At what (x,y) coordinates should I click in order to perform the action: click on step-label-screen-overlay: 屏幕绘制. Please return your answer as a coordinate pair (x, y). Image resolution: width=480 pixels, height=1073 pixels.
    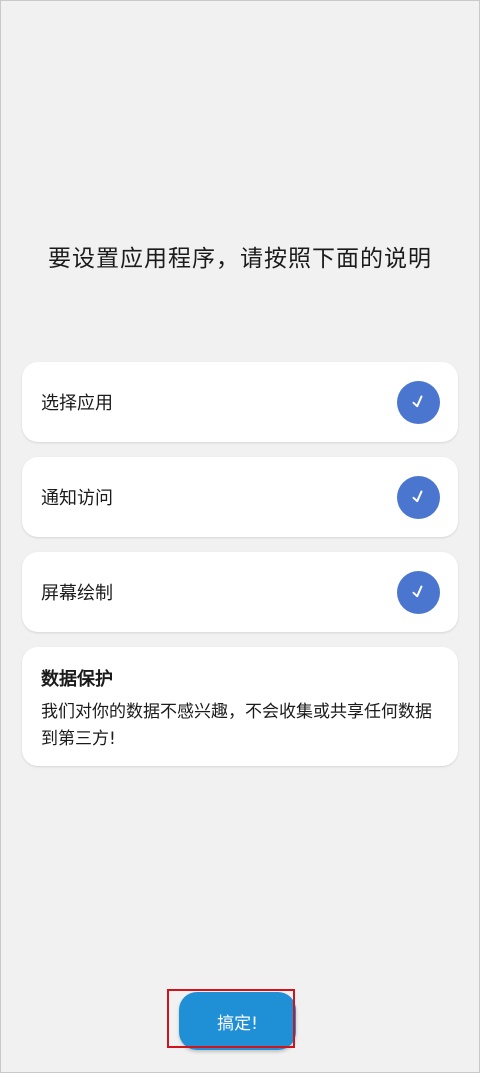
    Looking at the image, I should click on (77, 593).